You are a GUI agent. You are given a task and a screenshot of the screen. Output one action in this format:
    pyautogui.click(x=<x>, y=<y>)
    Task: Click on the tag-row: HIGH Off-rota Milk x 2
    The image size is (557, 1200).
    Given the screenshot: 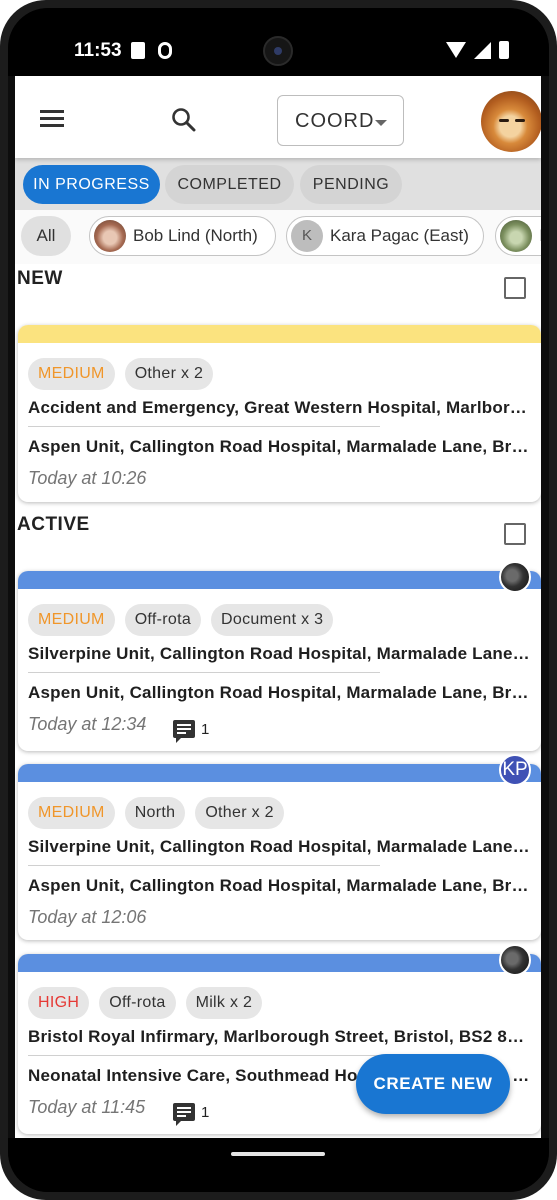 What is the action you would take?
    pyautogui.click(x=145, y=1003)
    